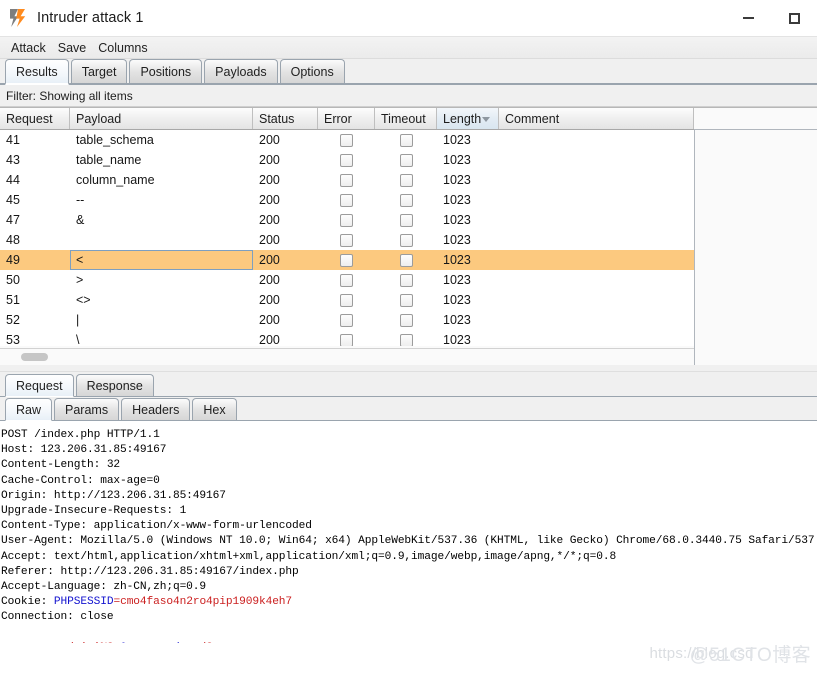 This screenshot has height=675, width=817. Describe the element at coordinates (13, 200) in the screenshot. I see `cell-request: 45` at that location.